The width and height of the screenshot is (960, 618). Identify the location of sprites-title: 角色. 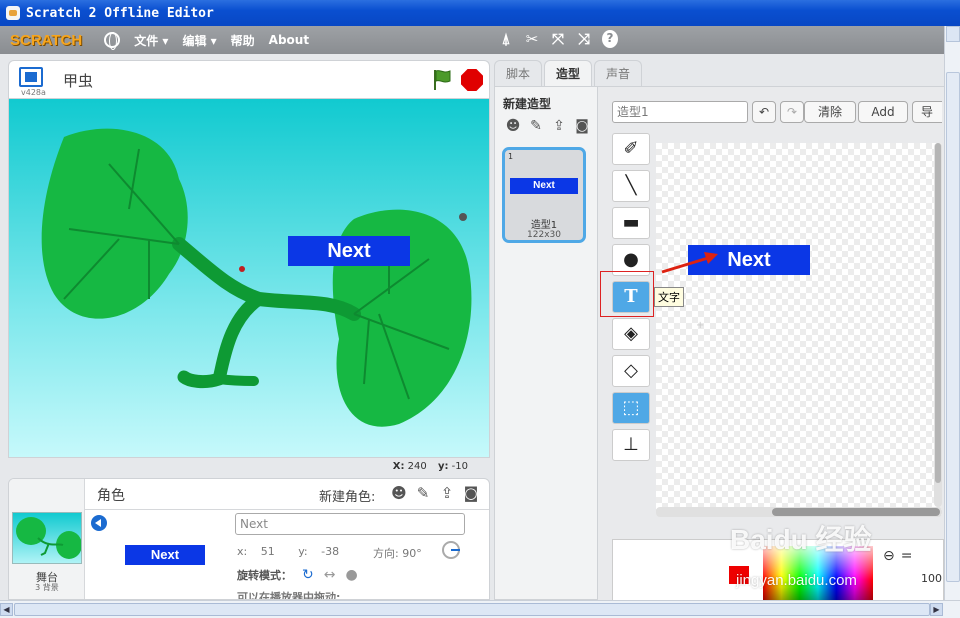
(111, 496).